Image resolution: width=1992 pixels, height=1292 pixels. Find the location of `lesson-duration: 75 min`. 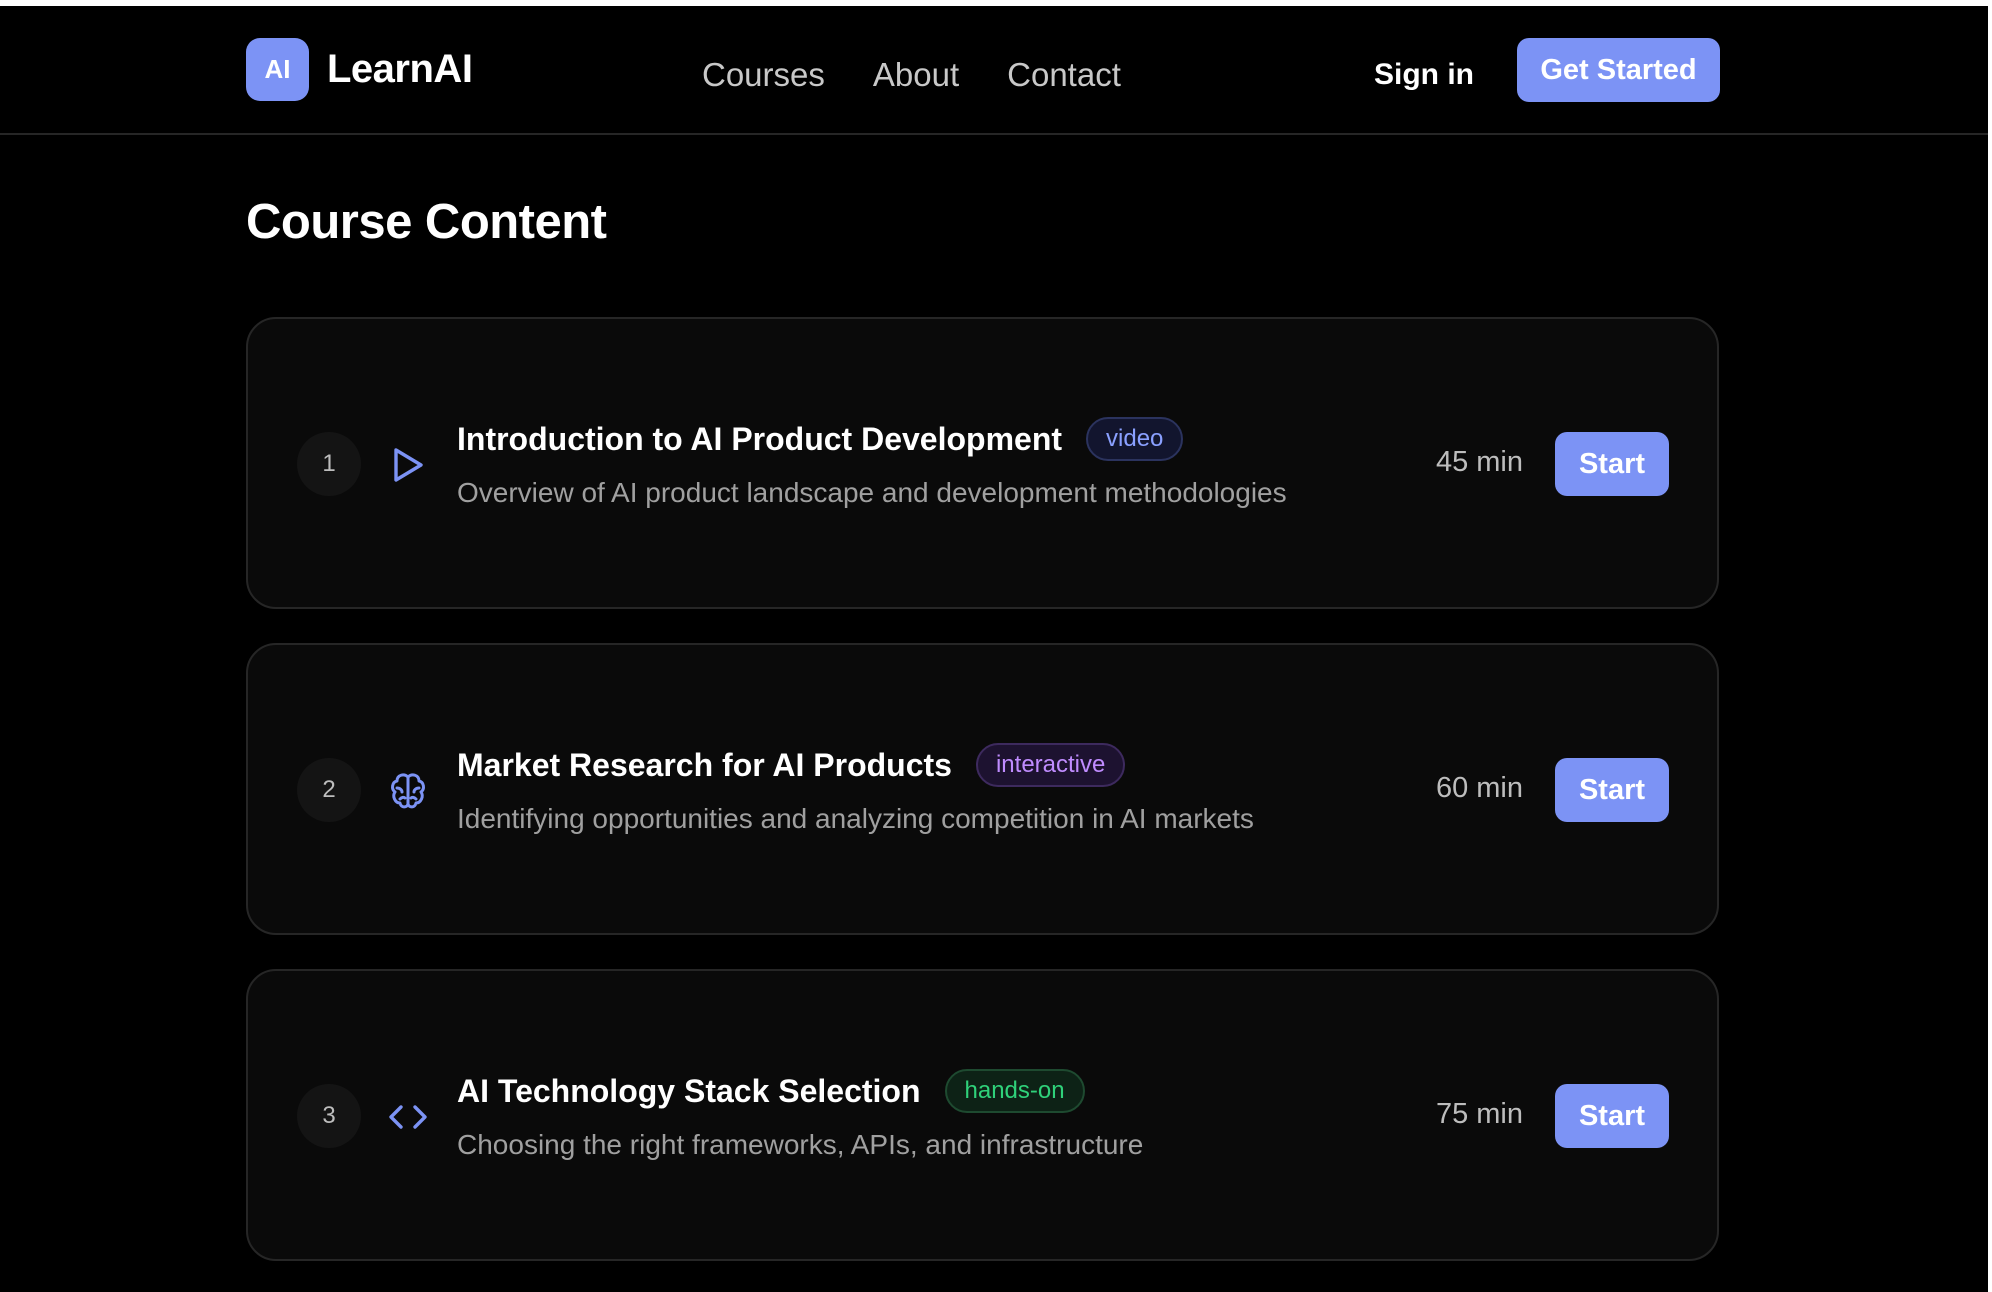

lesson-duration: 75 min is located at coordinates (1479, 1114).